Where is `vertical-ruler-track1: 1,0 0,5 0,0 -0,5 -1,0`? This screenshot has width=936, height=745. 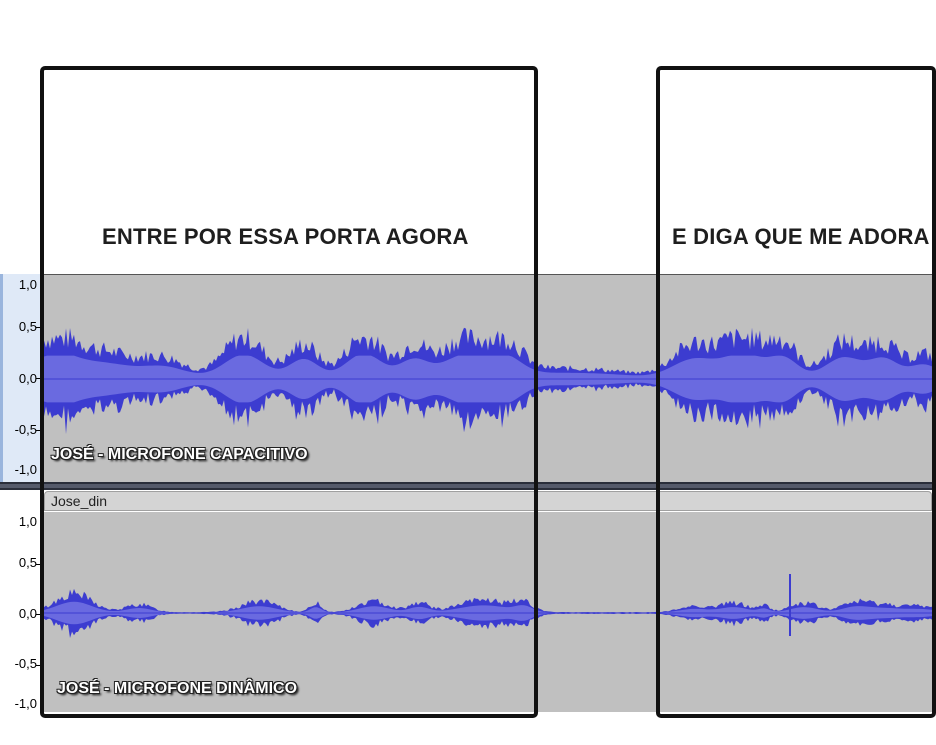 vertical-ruler-track1: 1,0 0,5 0,0 -0,5 -1,0 is located at coordinates (20, 378).